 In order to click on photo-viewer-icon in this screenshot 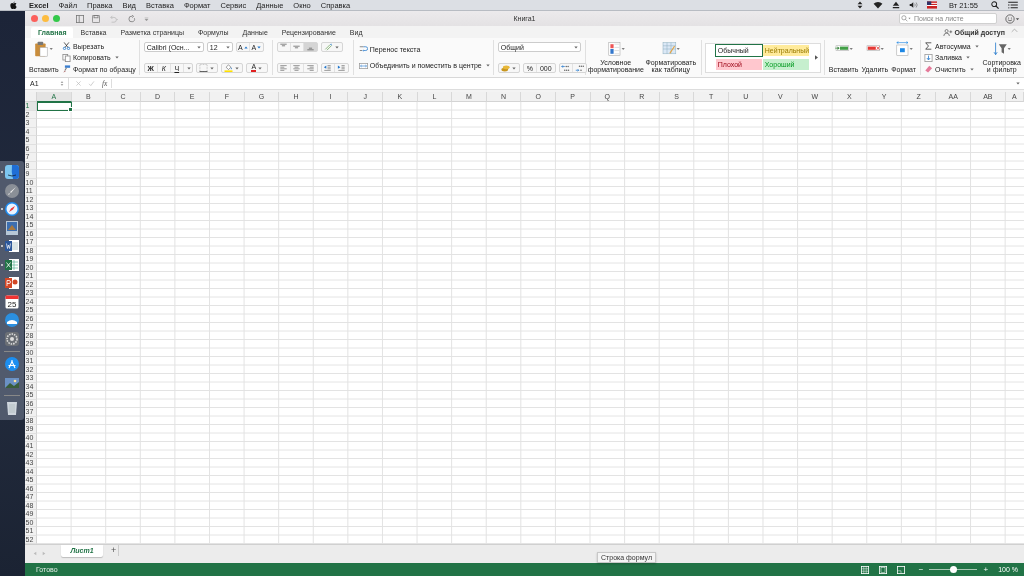, I will do `click(12, 227)`.